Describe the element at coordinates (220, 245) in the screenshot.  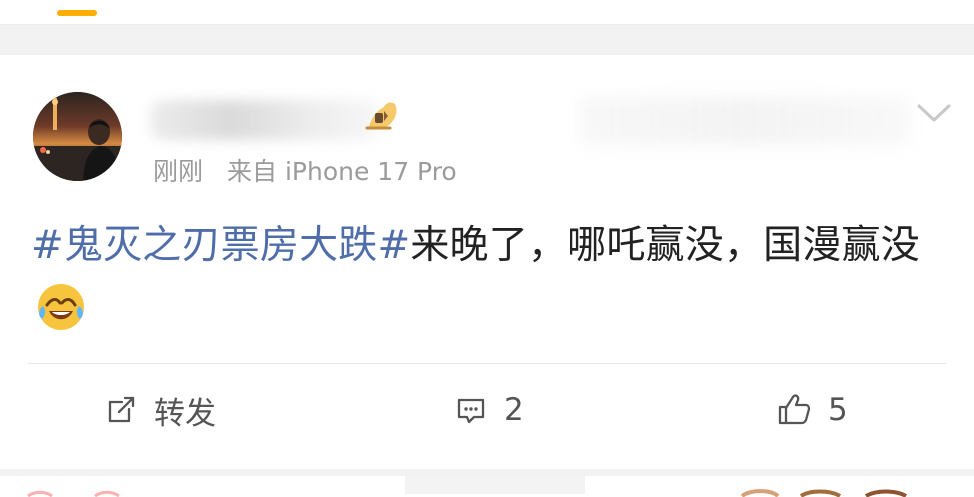
I see `post-hashtag: #鬼灭之刃票房大跌#` at that location.